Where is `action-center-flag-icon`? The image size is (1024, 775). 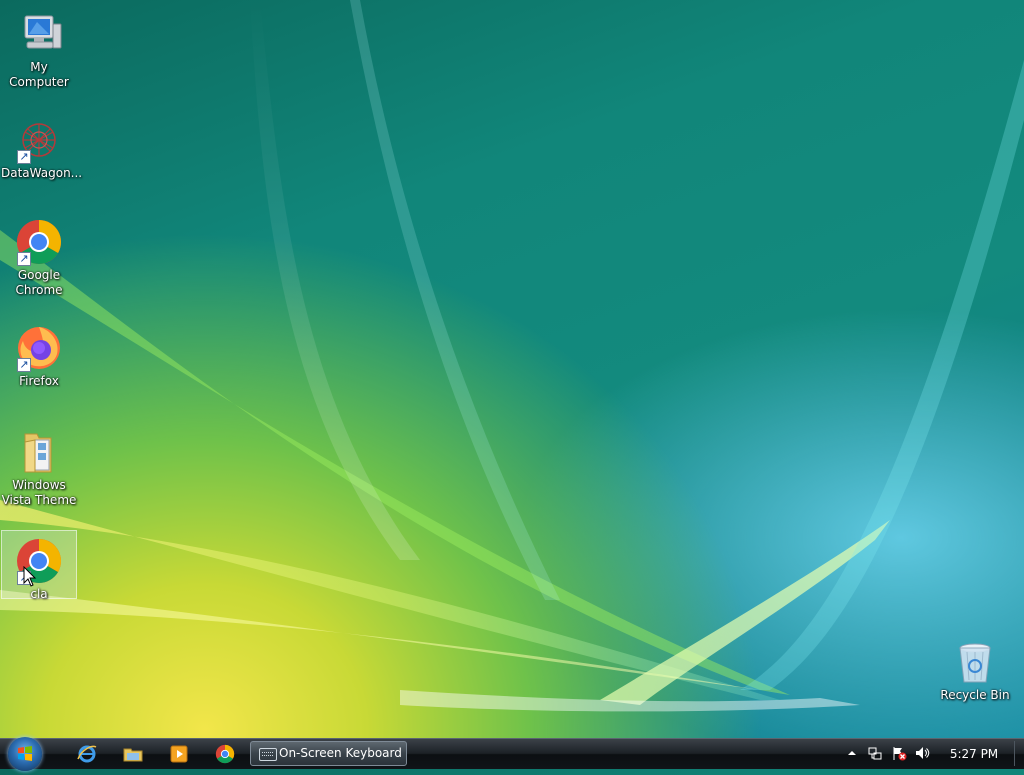 action-center-flag-icon is located at coordinates (899, 753).